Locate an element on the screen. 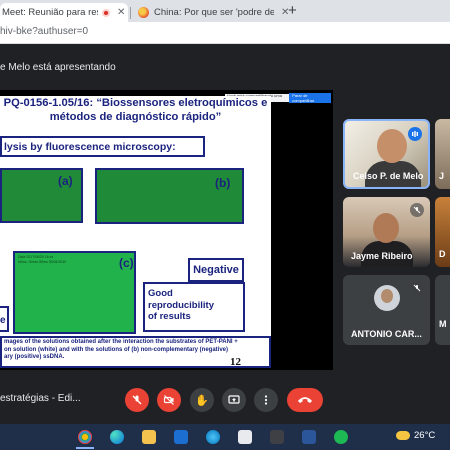 The width and height of the screenshot is (450, 450). tab-meet-title: Meet: Reunião para resultad is located at coordinates (50, 12).